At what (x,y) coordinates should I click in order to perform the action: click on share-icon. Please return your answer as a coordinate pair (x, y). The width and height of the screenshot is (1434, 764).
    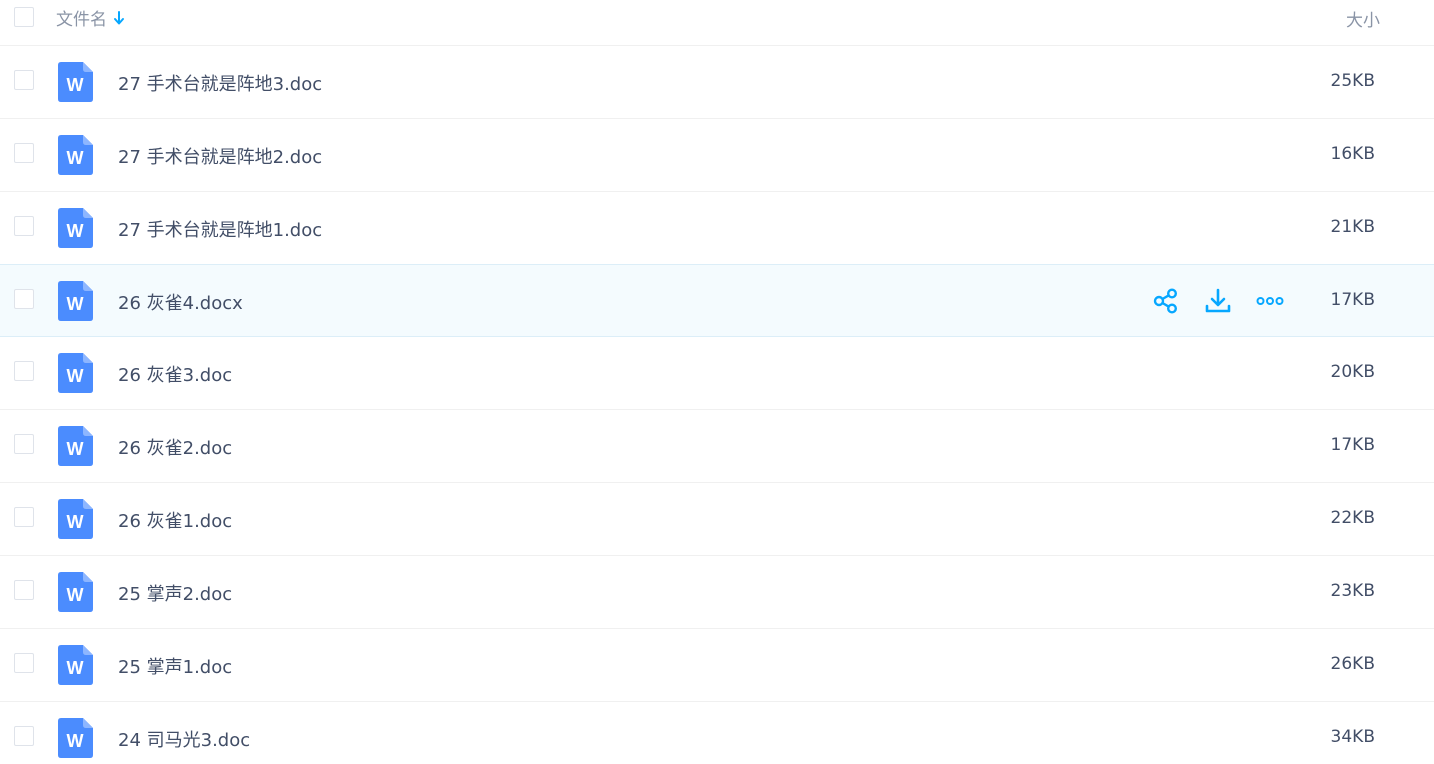
    Looking at the image, I should click on (1165, 301).